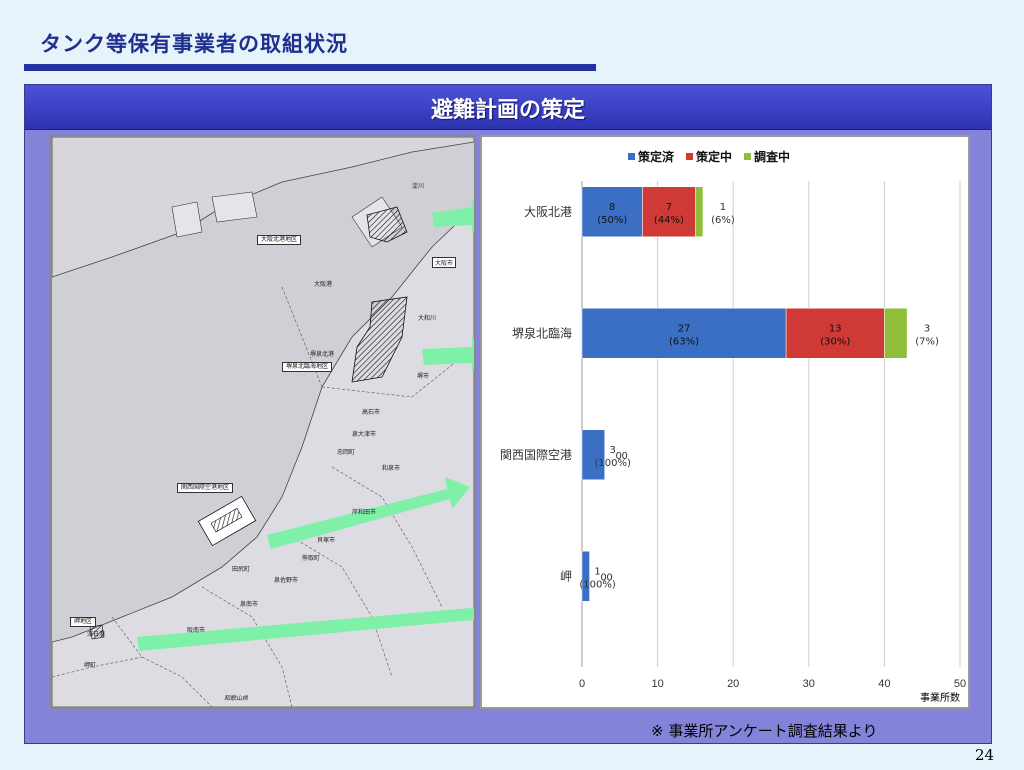 The image size is (1024, 770). I want to click on map-place-label: 岬町, so click(90, 665).